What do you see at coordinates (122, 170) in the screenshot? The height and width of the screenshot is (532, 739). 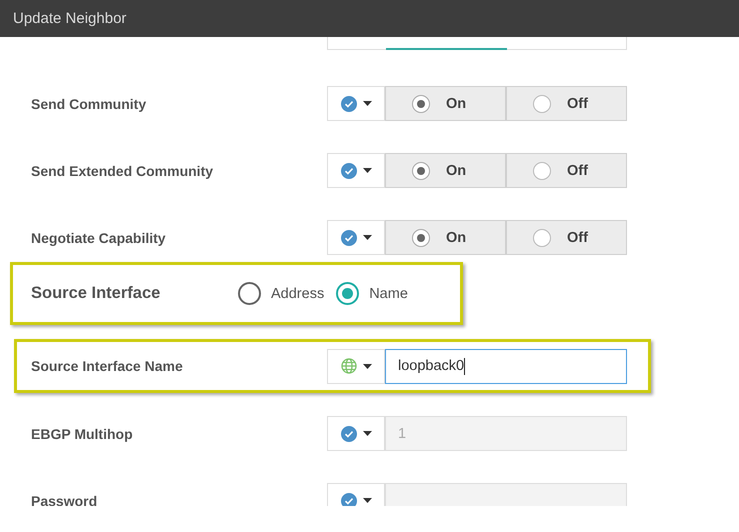 I see `field-label: Send Extended Community` at bounding box center [122, 170].